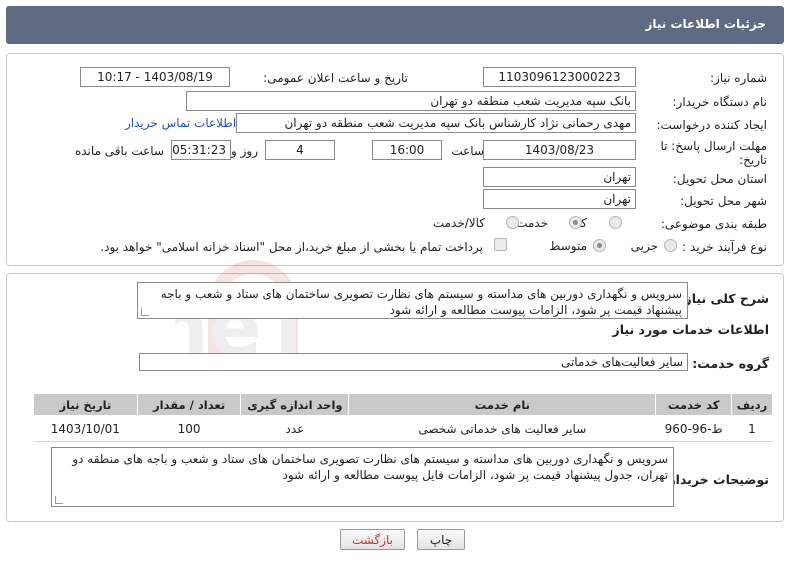 The image size is (789, 566). I want to click on deadline-date-field: 1403/08/23, so click(559, 150).